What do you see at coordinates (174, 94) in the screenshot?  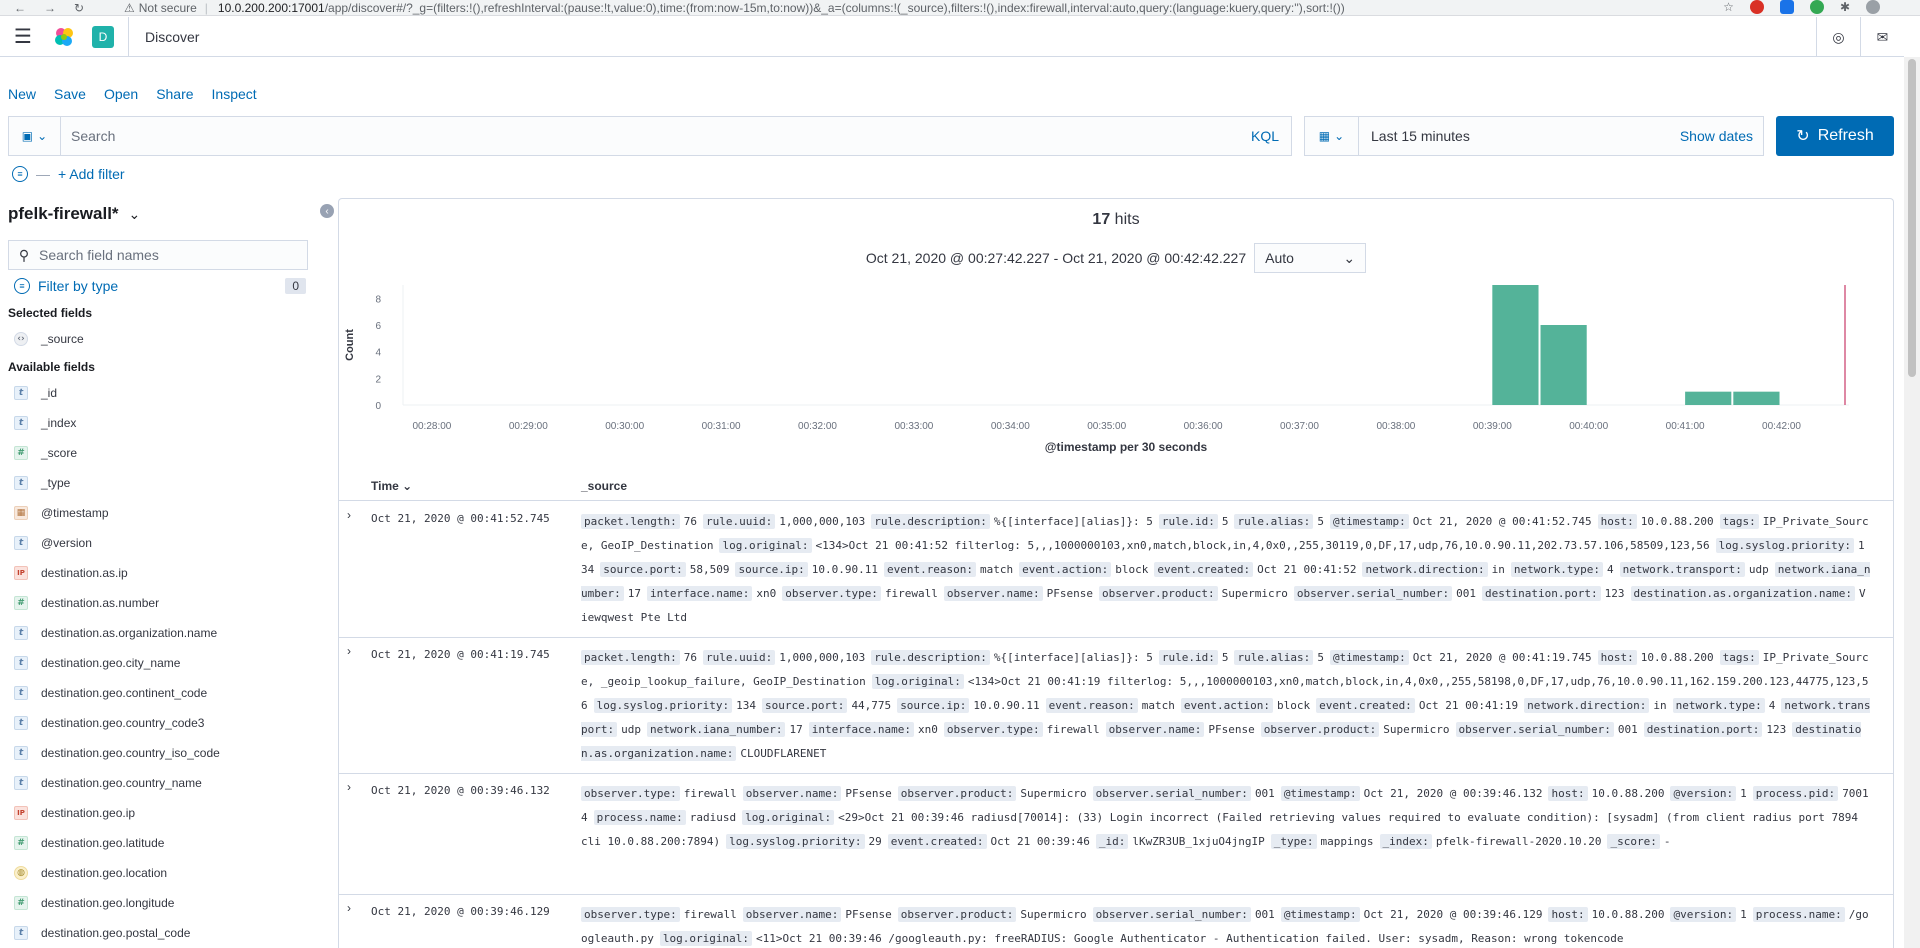 I see `share-button: Share` at bounding box center [174, 94].